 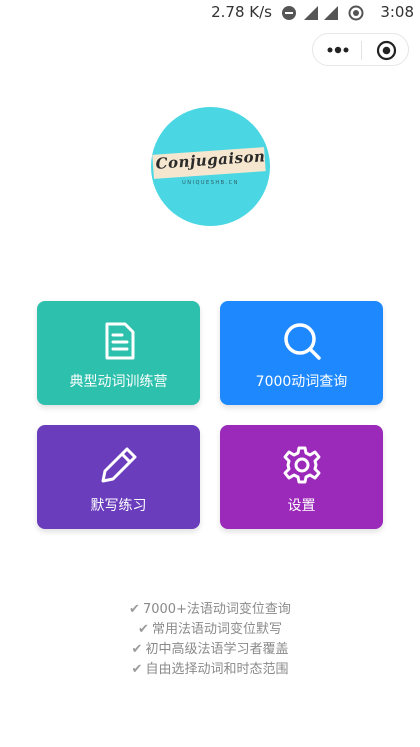 What do you see at coordinates (120, 341) in the screenshot?
I see `document-icon` at bounding box center [120, 341].